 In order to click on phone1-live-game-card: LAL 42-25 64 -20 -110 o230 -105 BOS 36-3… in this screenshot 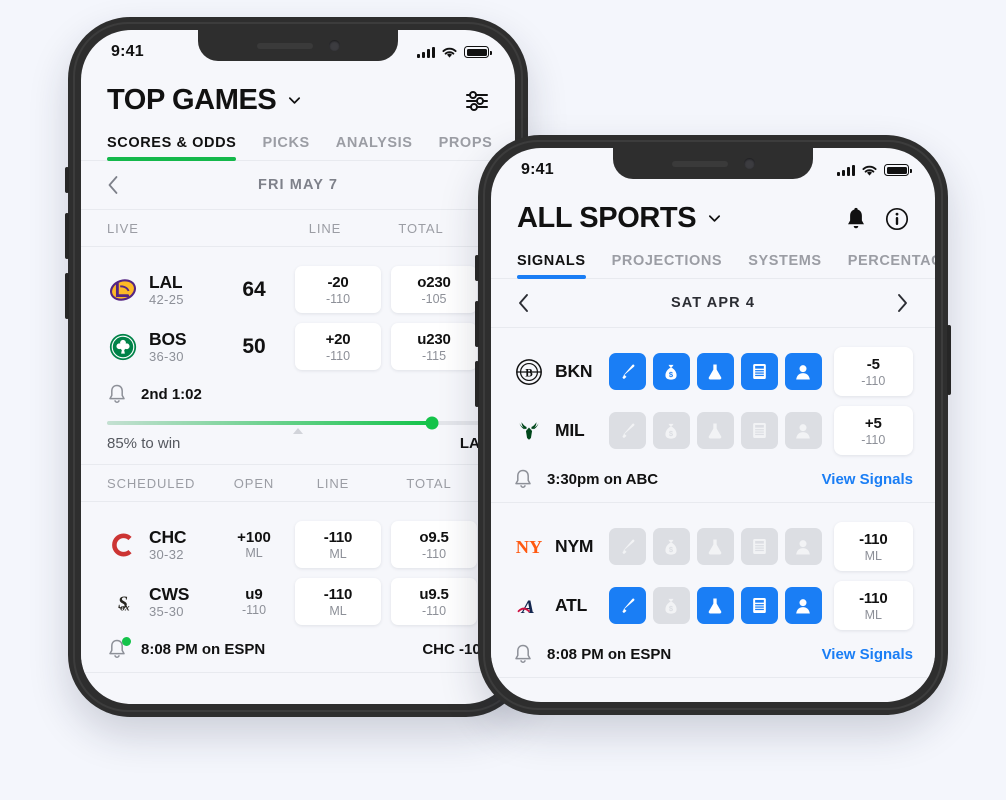, I will do `click(298, 356)`.